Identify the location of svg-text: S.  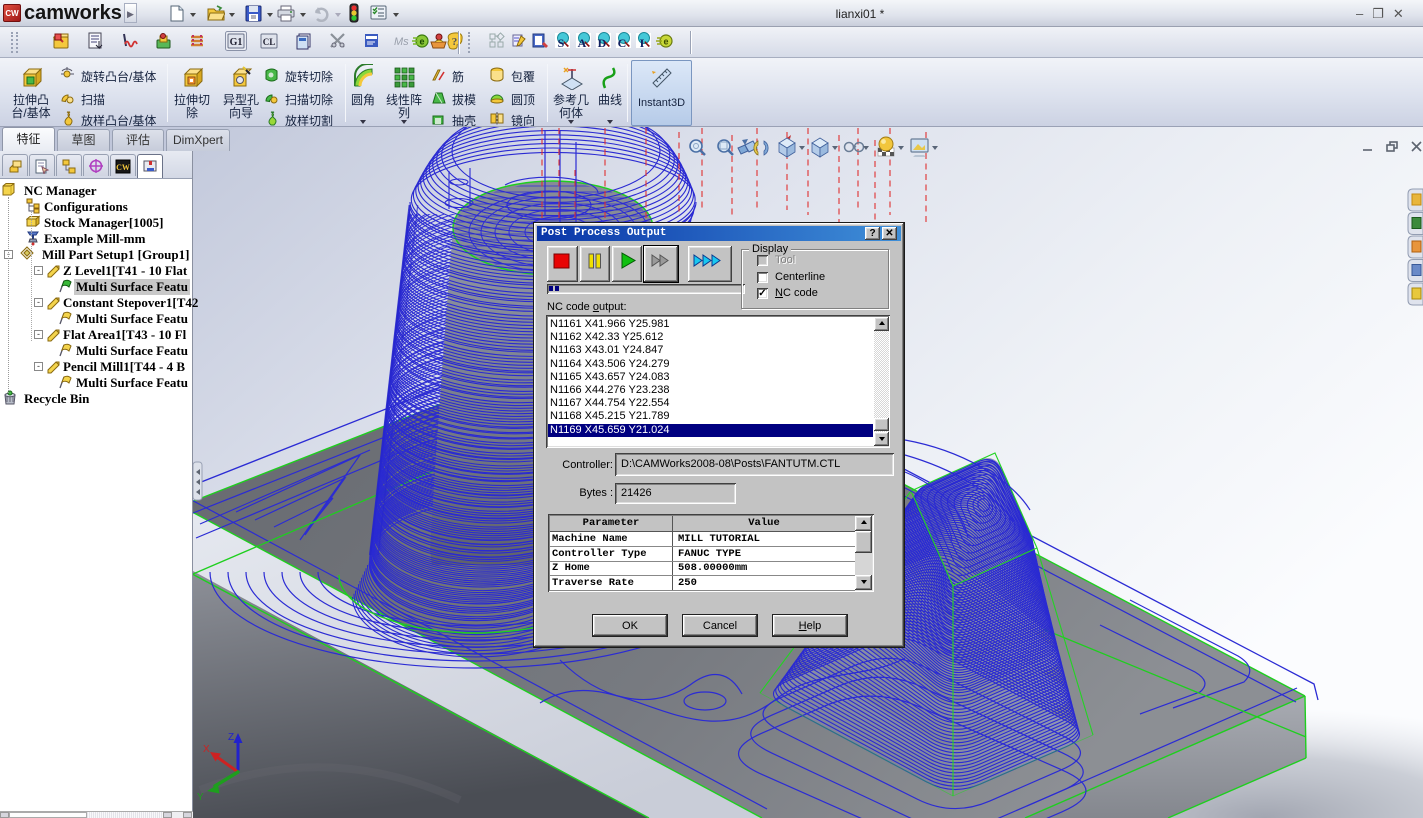
(561, 43).